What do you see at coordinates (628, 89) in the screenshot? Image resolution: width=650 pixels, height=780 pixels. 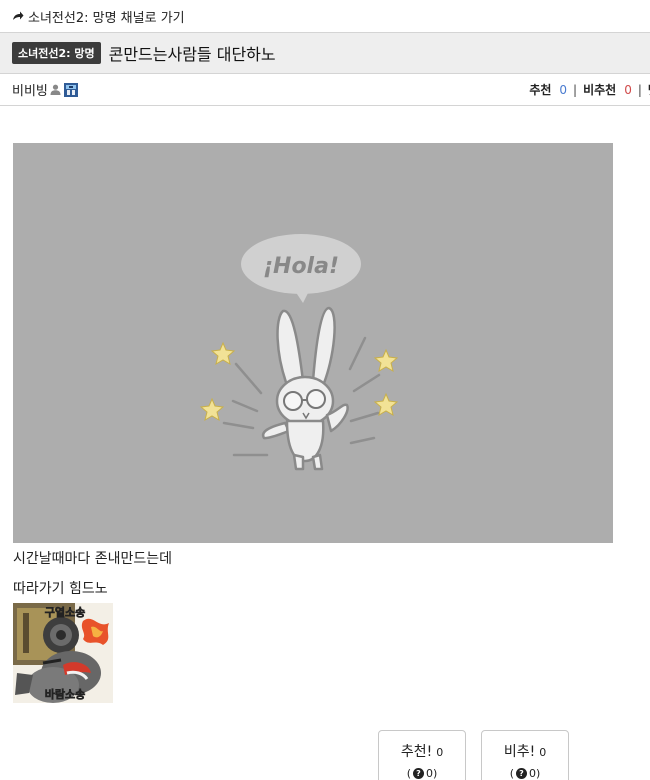 I see `notrecommend-count: 0` at bounding box center [628, 89].